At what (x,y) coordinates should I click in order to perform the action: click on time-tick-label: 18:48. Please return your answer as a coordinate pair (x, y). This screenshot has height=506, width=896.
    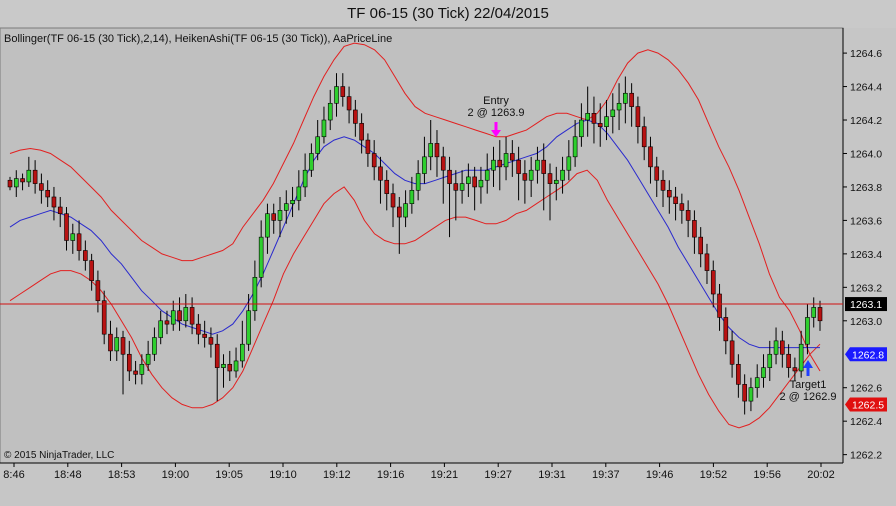
    Looking at the image, I should click on (68, 475).